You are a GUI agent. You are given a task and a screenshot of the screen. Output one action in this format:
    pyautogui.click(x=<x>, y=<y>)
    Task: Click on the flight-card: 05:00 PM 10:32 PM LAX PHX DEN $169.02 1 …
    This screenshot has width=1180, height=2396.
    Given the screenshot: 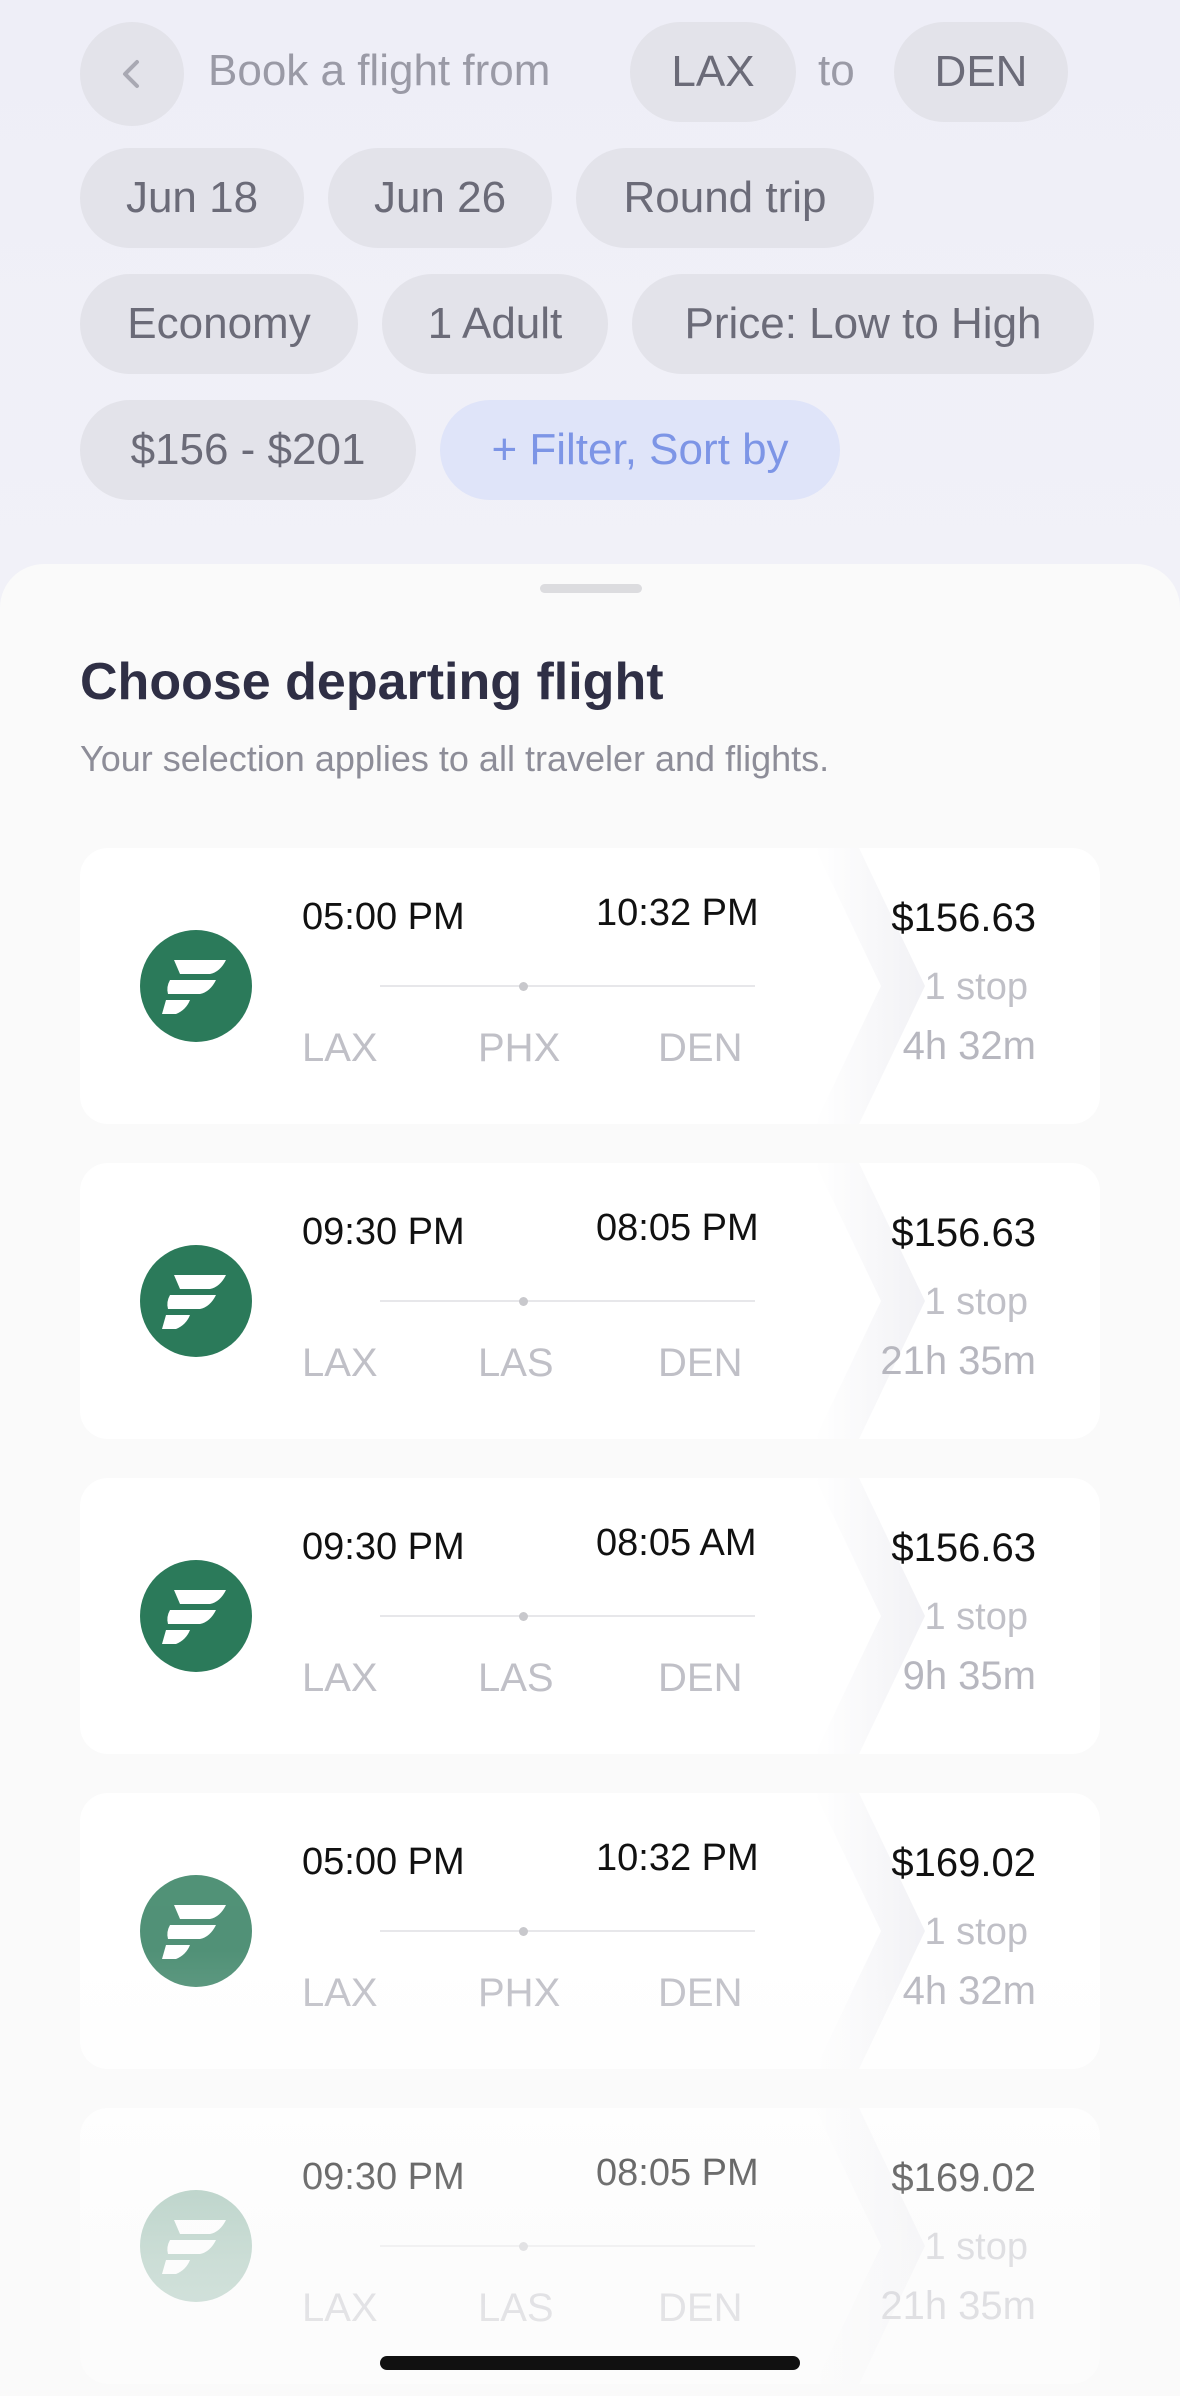 What is the action you would take?
    pyautogui.click(x=590, y=1931)
    